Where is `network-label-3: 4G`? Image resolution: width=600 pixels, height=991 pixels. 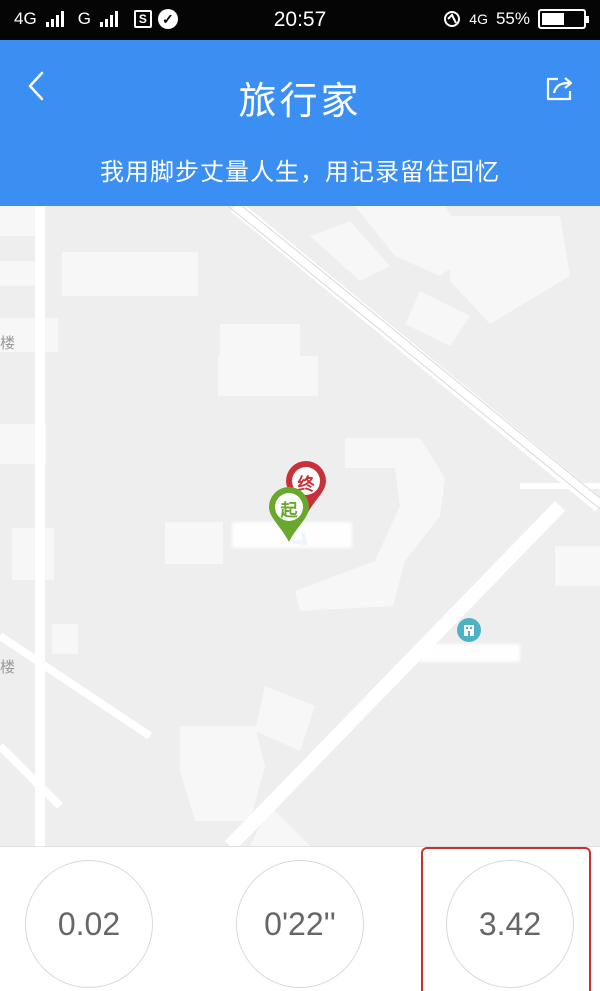 network-label-3: 4G is located at coordinates (478, 19).